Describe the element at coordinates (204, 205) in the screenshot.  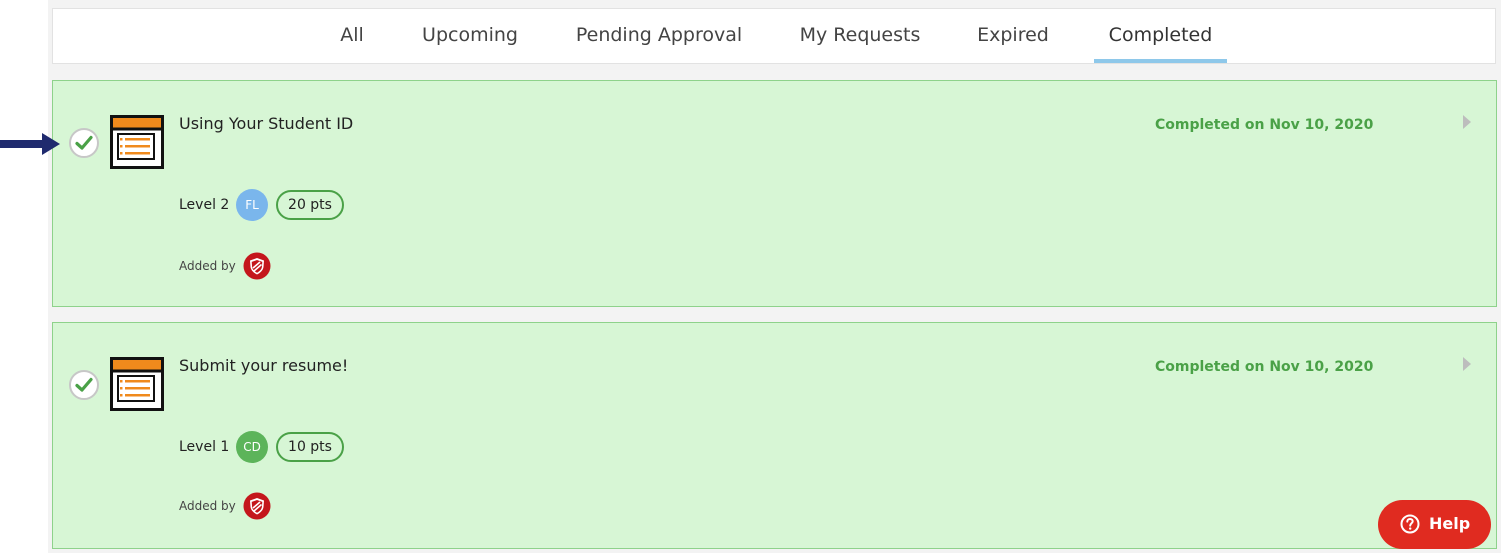
I see `level-label: Level 2` at that location.